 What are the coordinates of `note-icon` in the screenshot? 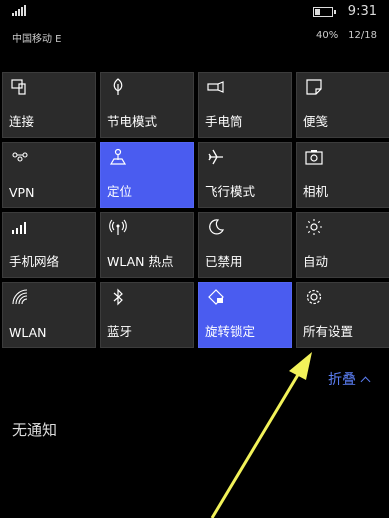 It's located at (314, 87).